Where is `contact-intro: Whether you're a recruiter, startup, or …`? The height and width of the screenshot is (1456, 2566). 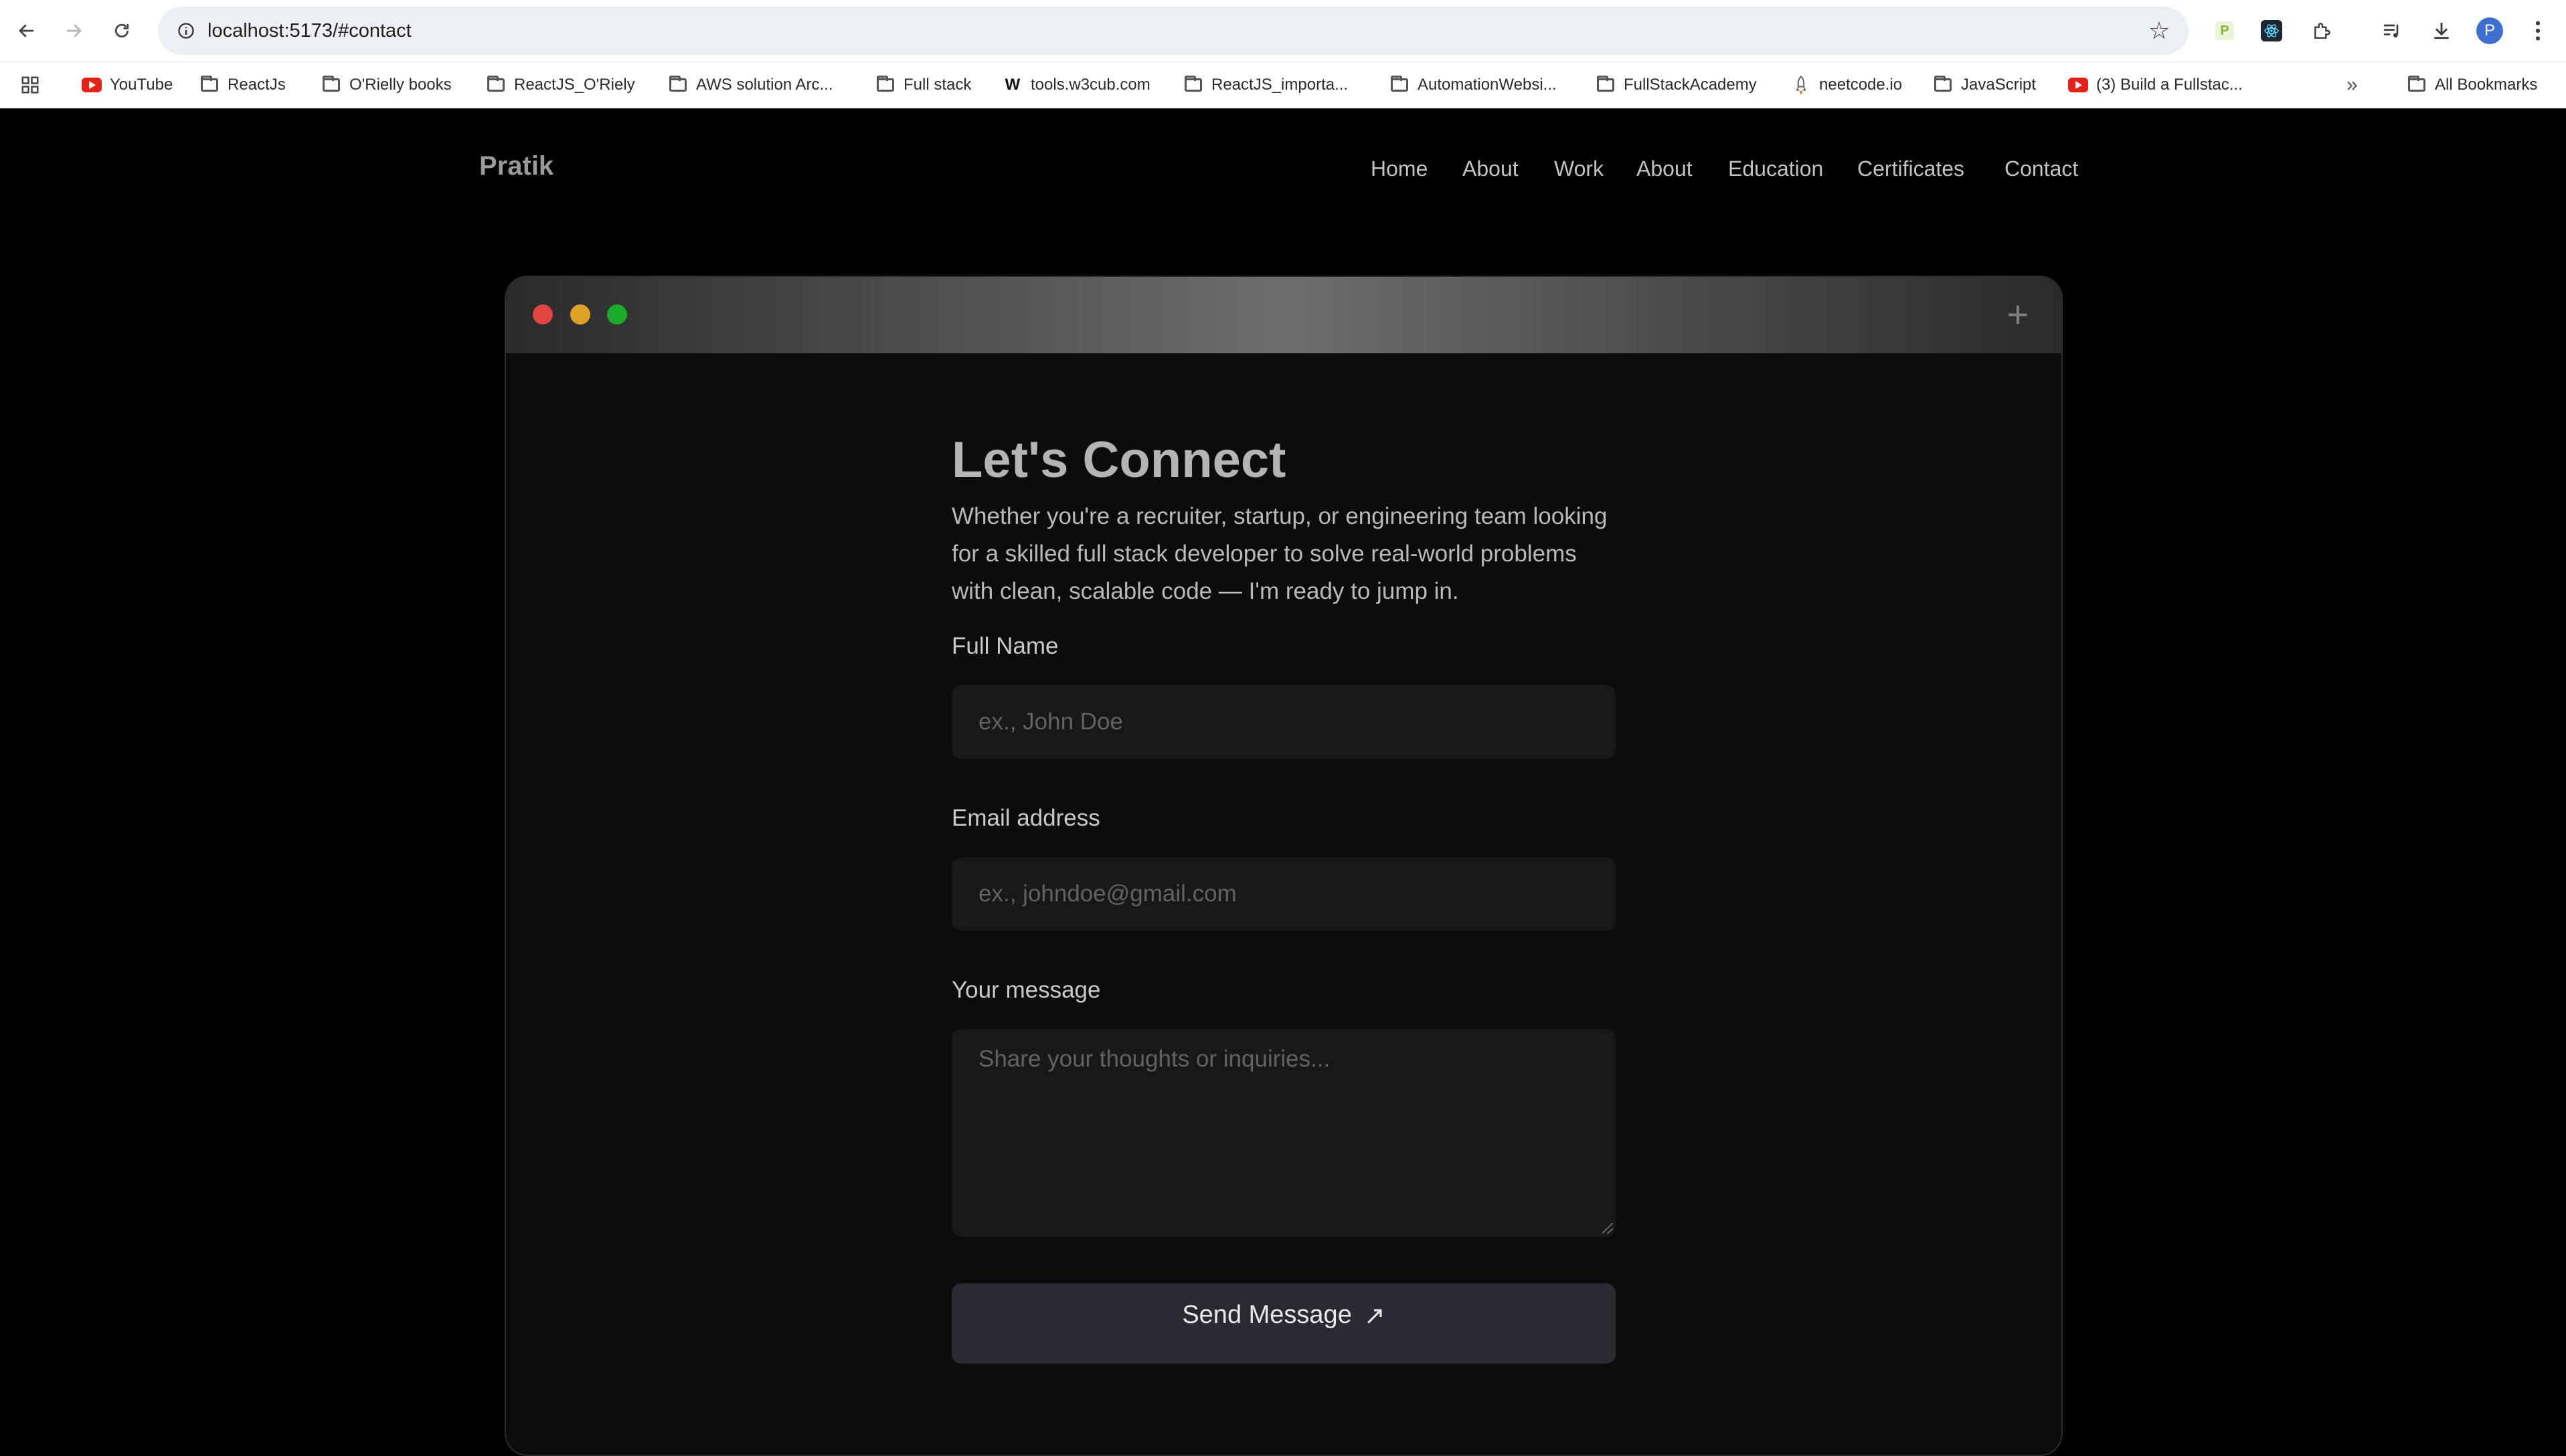
contact-intro: Whether you're a recruiter, startup, or … is located at coordinates (1280, 553).